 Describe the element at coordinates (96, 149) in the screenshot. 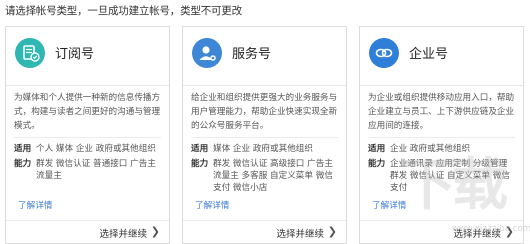

I see `applicable-value: 个人 媒体 企业 政府或其他组织` at that location.